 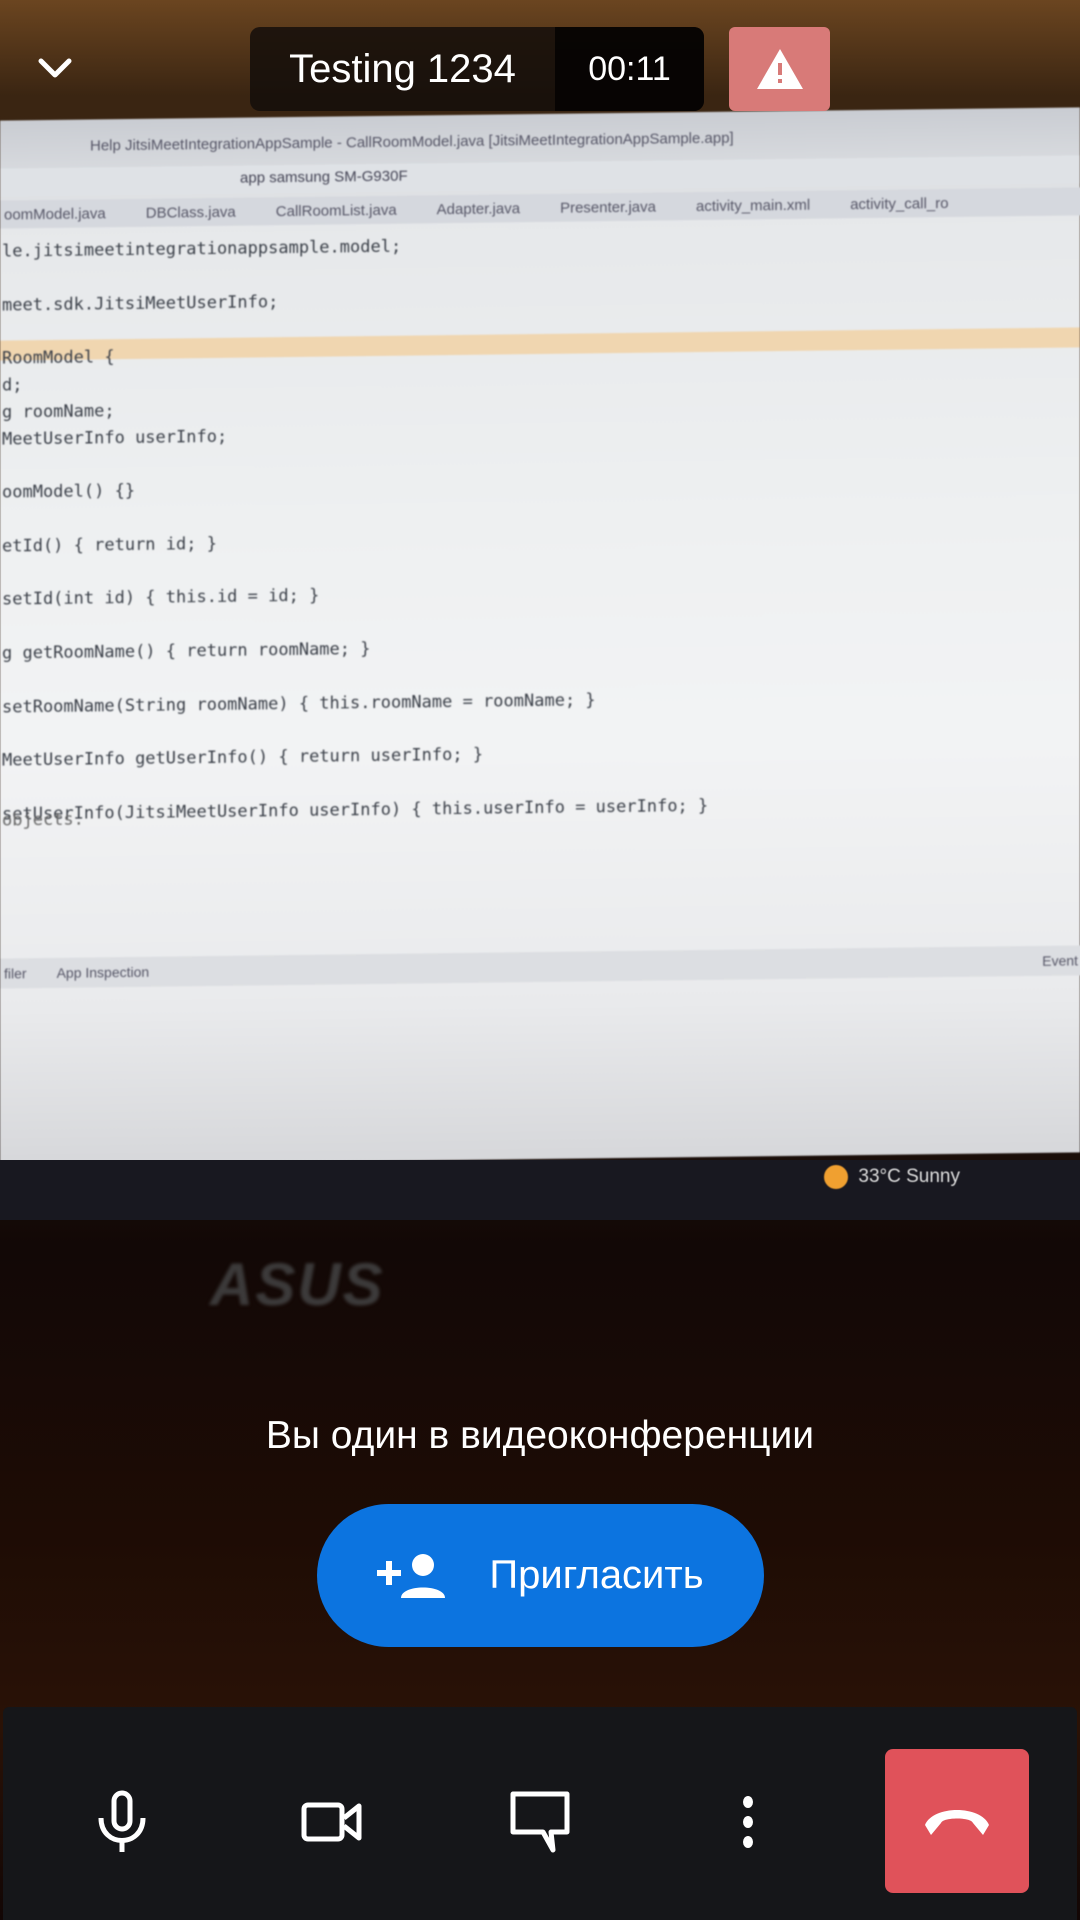 I want to click on invite-button: Пригласить, so click(x=540, y=1575).